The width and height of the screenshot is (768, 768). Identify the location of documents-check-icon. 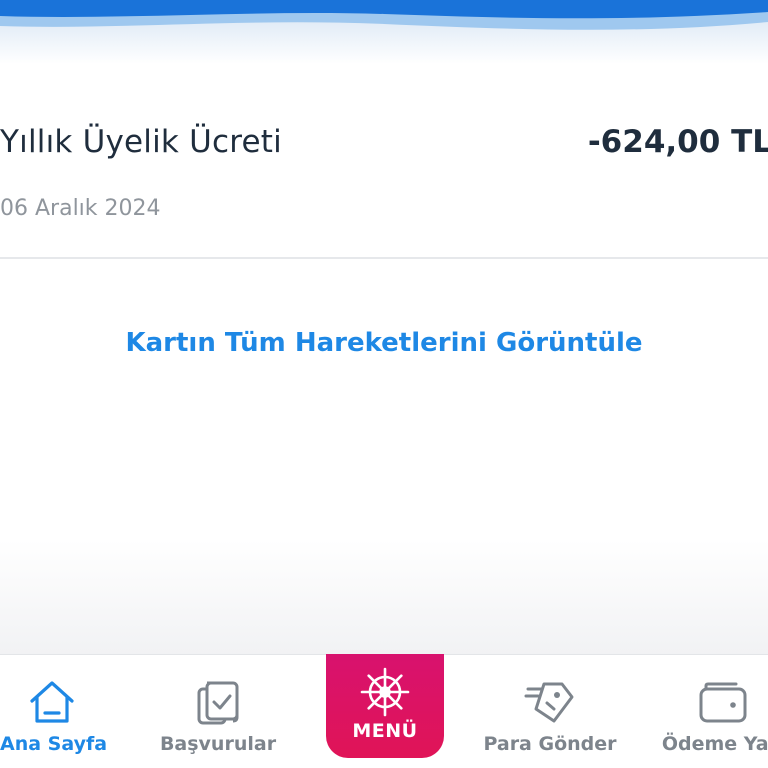
(218, 703).